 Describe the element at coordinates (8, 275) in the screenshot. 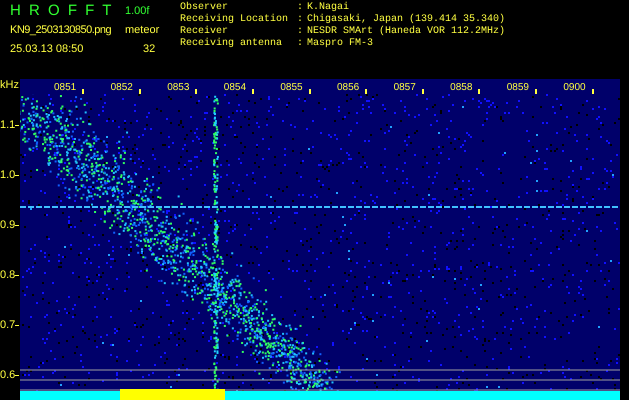

I see `axis-label: 0.8` at that location.